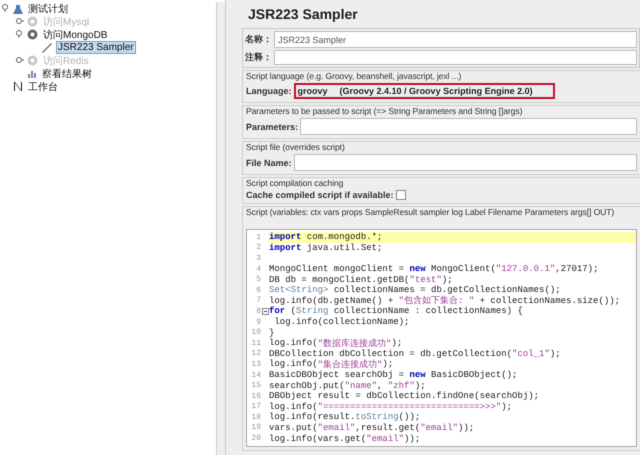  What do you see at coordinates (272, 127) in the screenshot?
I see `parameters-label: Parameters:` at bounding box center [272, 127].